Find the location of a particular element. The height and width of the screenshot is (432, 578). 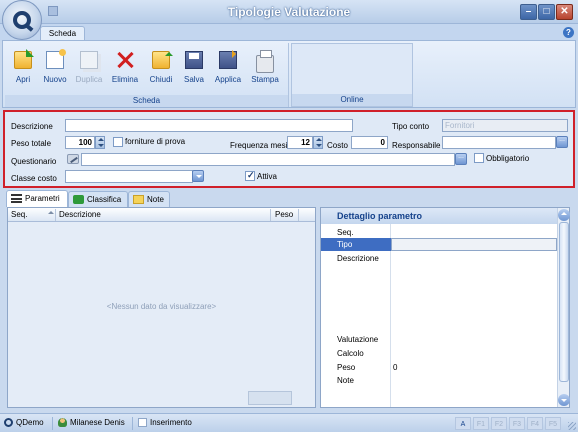

salva-label: Salva is located at coordinates (193, 79).